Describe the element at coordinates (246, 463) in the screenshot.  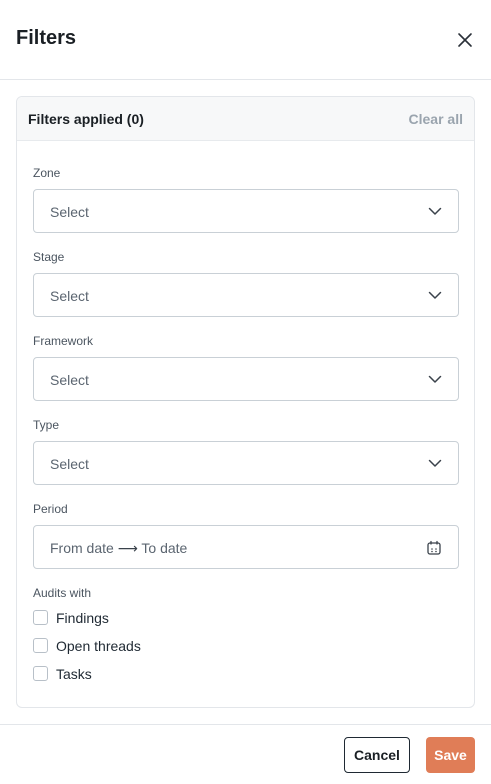
I see `type-select: Select` at that location.